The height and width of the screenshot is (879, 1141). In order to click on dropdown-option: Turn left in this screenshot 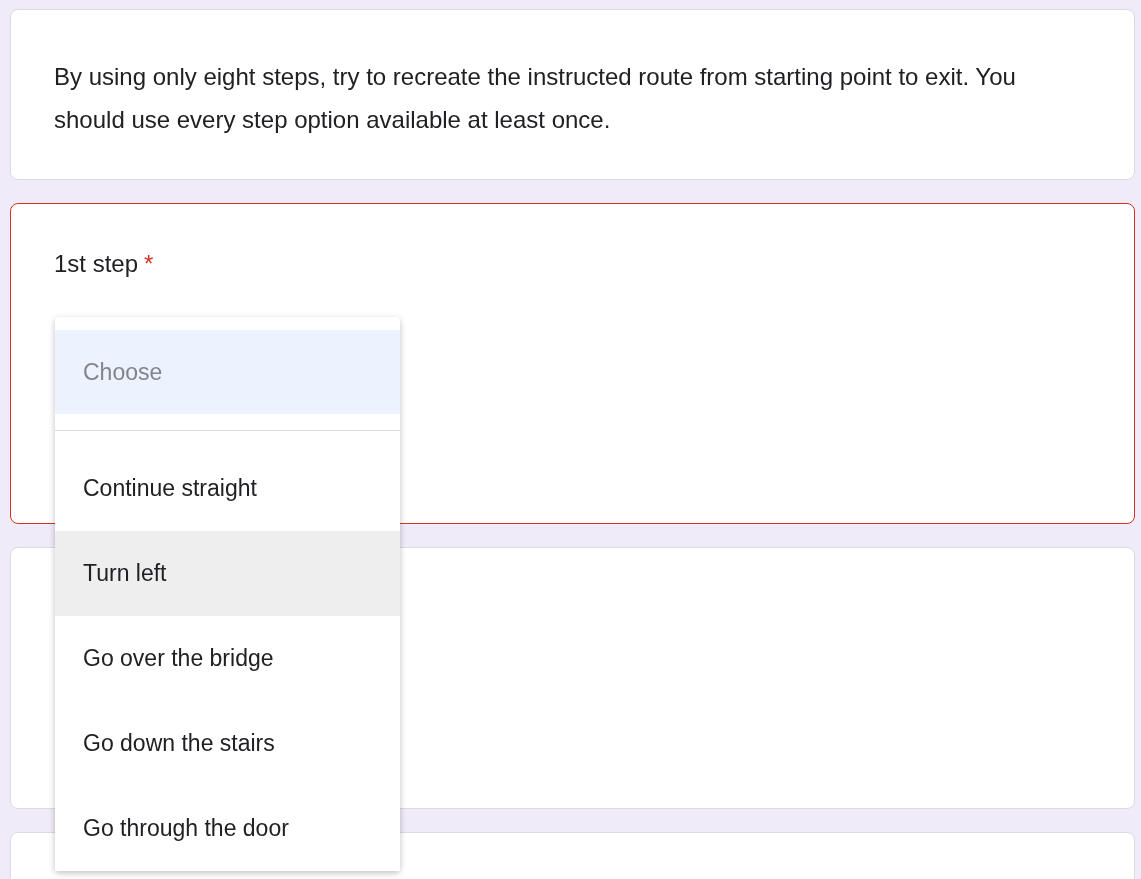, I will do `click(227, 573)`.